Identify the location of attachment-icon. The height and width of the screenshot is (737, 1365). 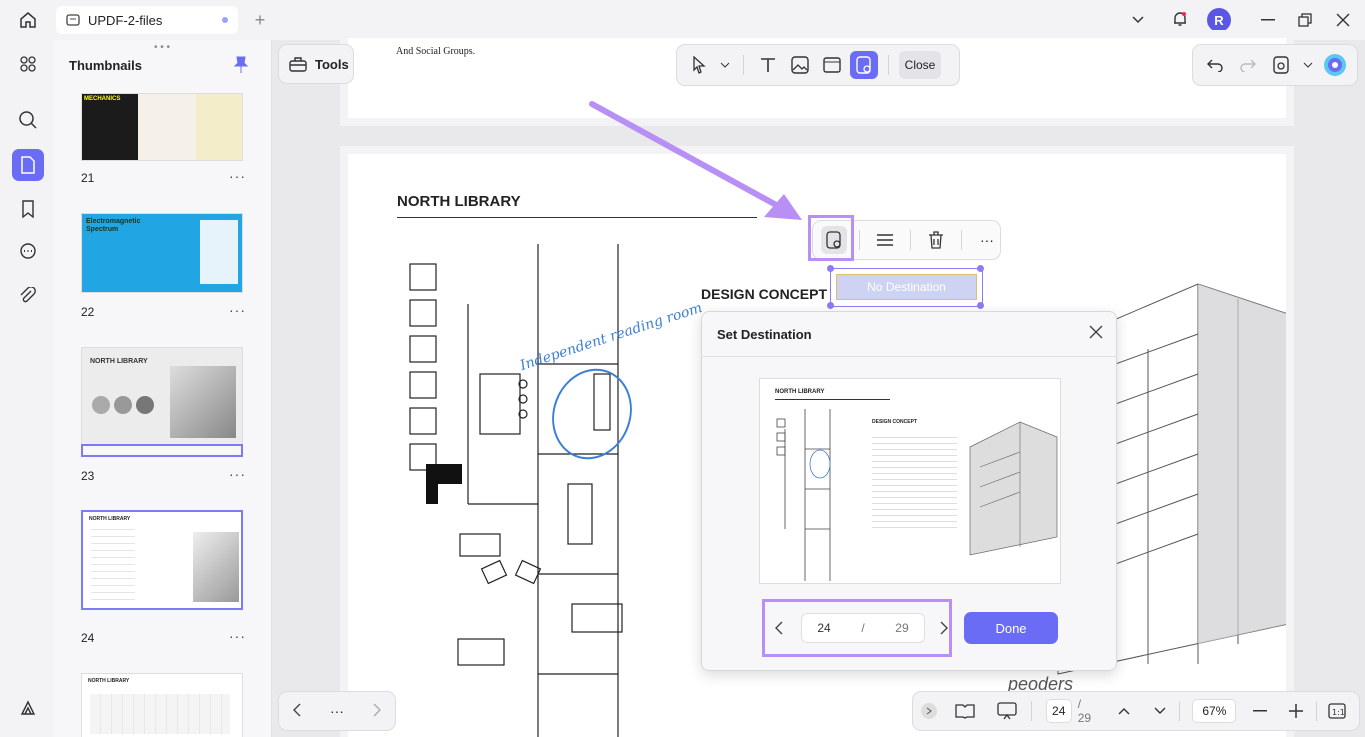
(28, 296).